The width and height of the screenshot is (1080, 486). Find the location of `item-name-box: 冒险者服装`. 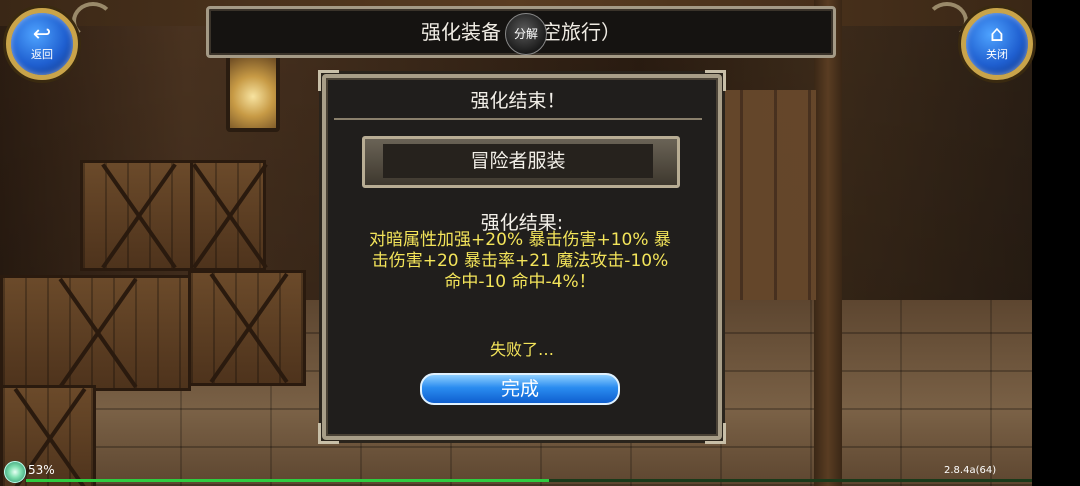

item-name-box: 冒险者服装 is located at coordinates (521, 162).